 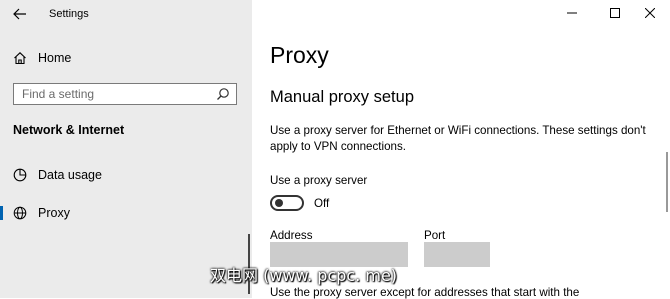 I want to click on search-box, so click(x=125, y=94).